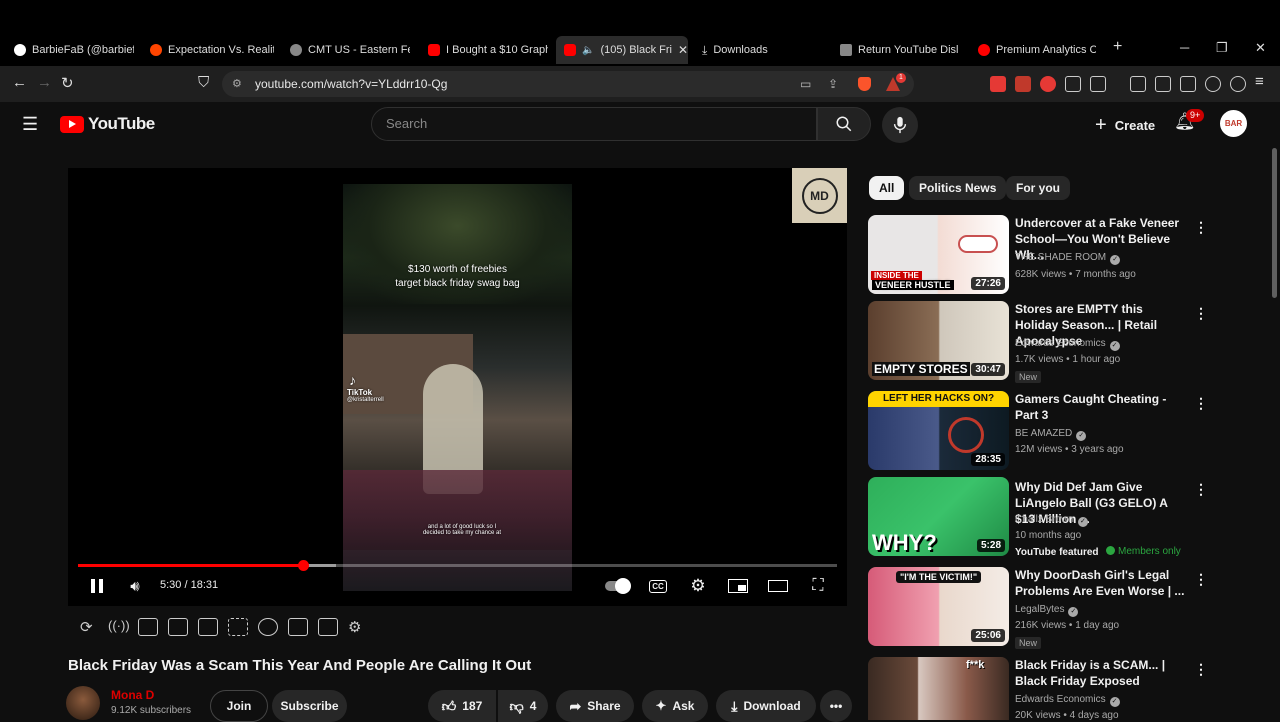  Describe the element at coordinates (1051, 520) in the screenshot. I see `rec-channel: Challz Brown ✓` at that location.